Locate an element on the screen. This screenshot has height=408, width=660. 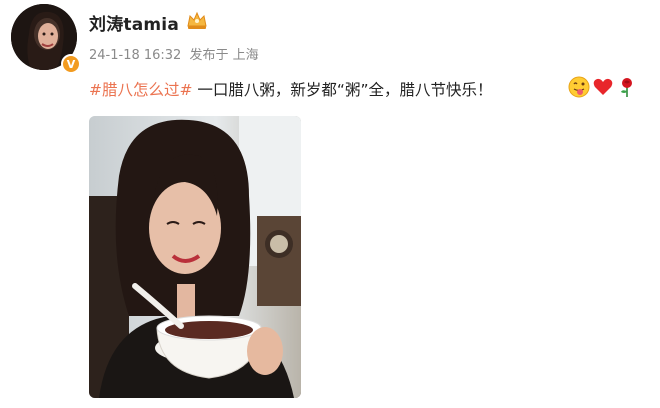
avatar-container: V is located at coordinates (46, 39).